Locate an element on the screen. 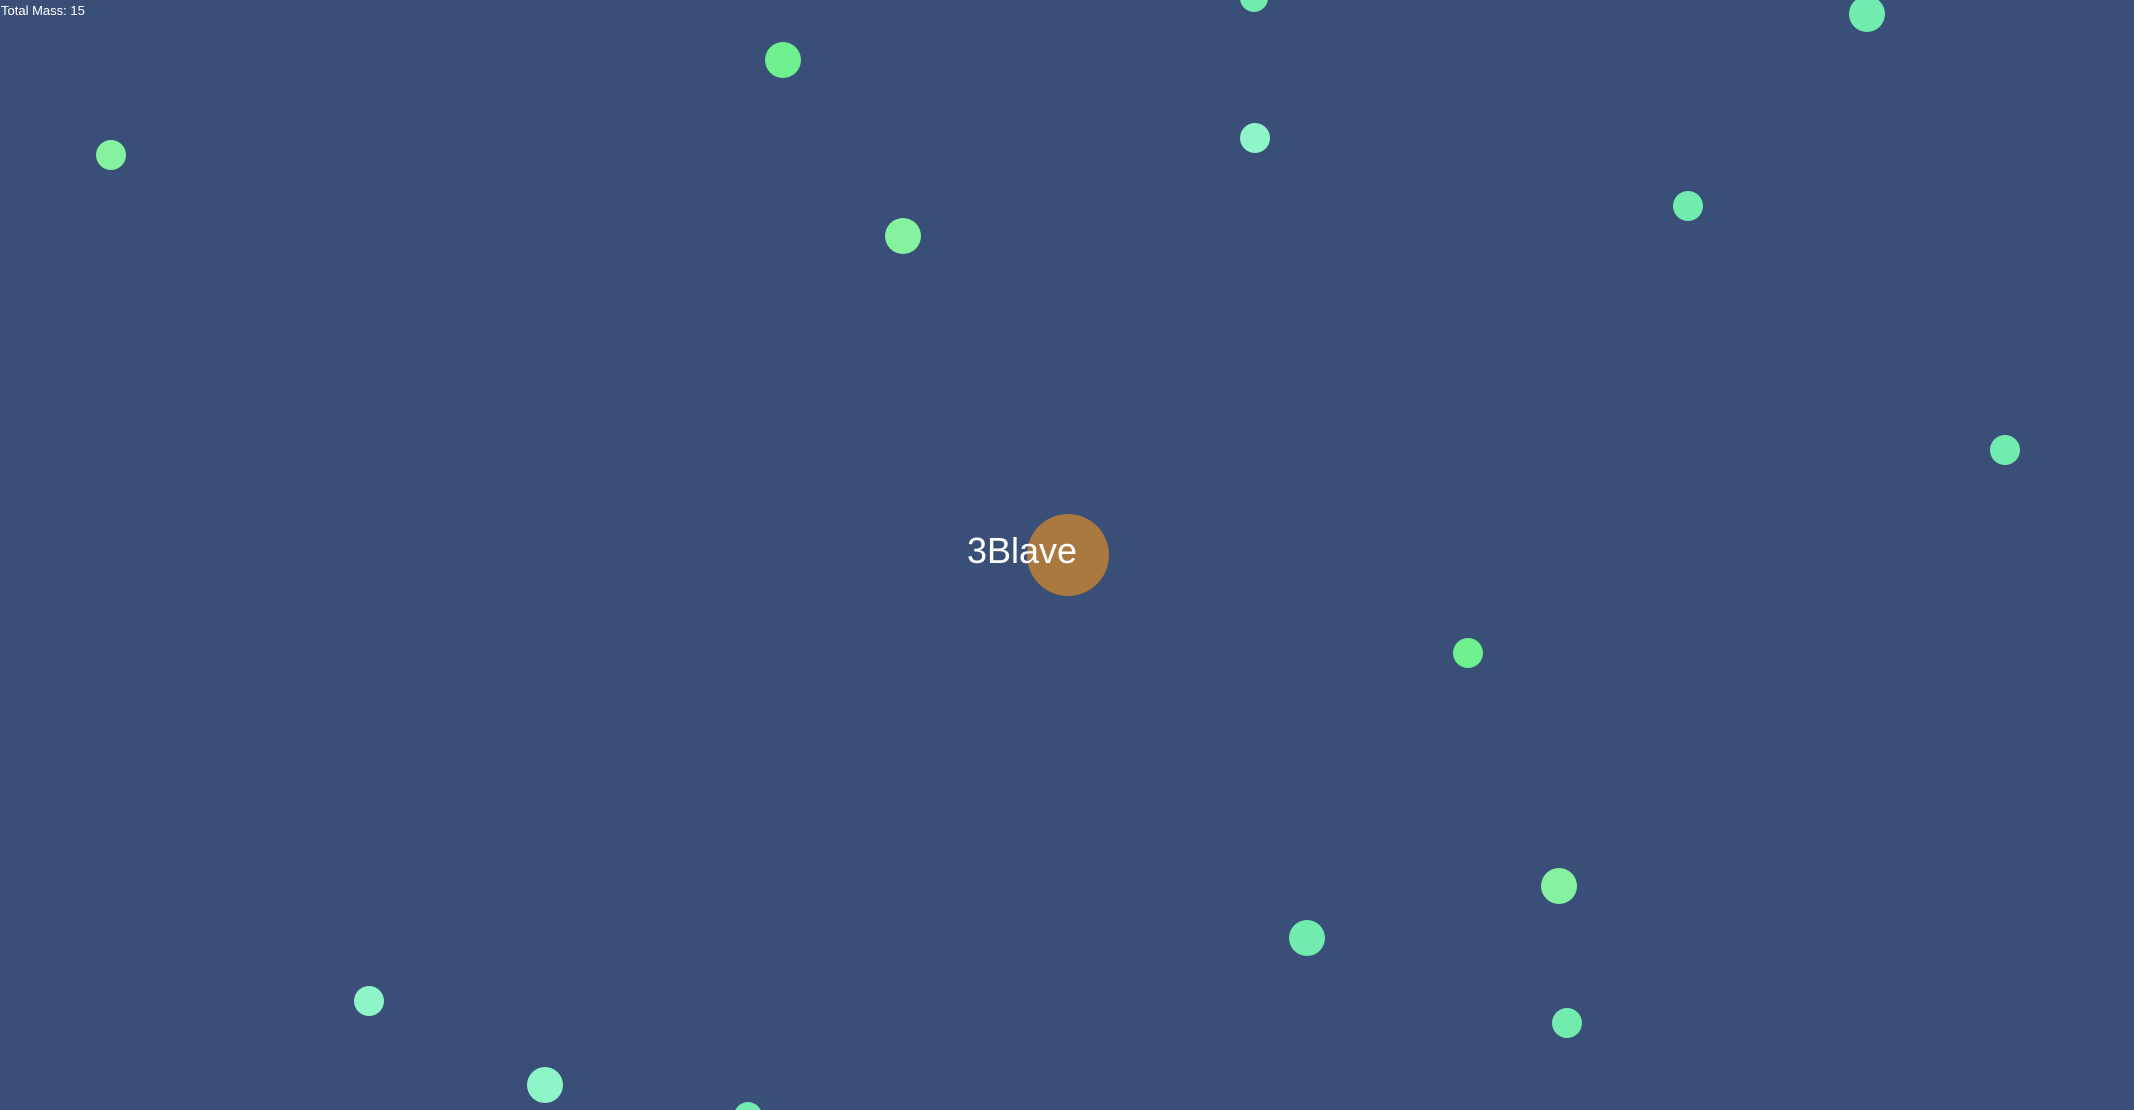 This screenshot has height=1110, width=2134. player-name-label: 3Blave is located at coordinates (1022, 550).